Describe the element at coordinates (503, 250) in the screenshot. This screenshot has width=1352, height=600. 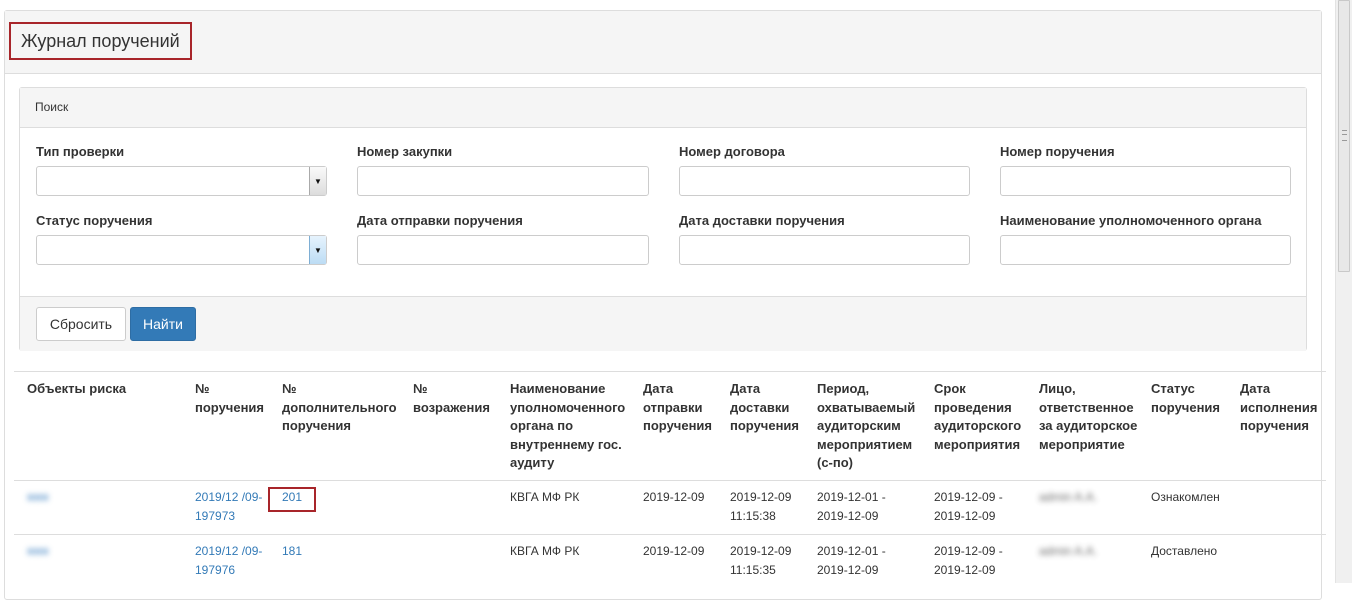
I see `sent-date-input` at that location.